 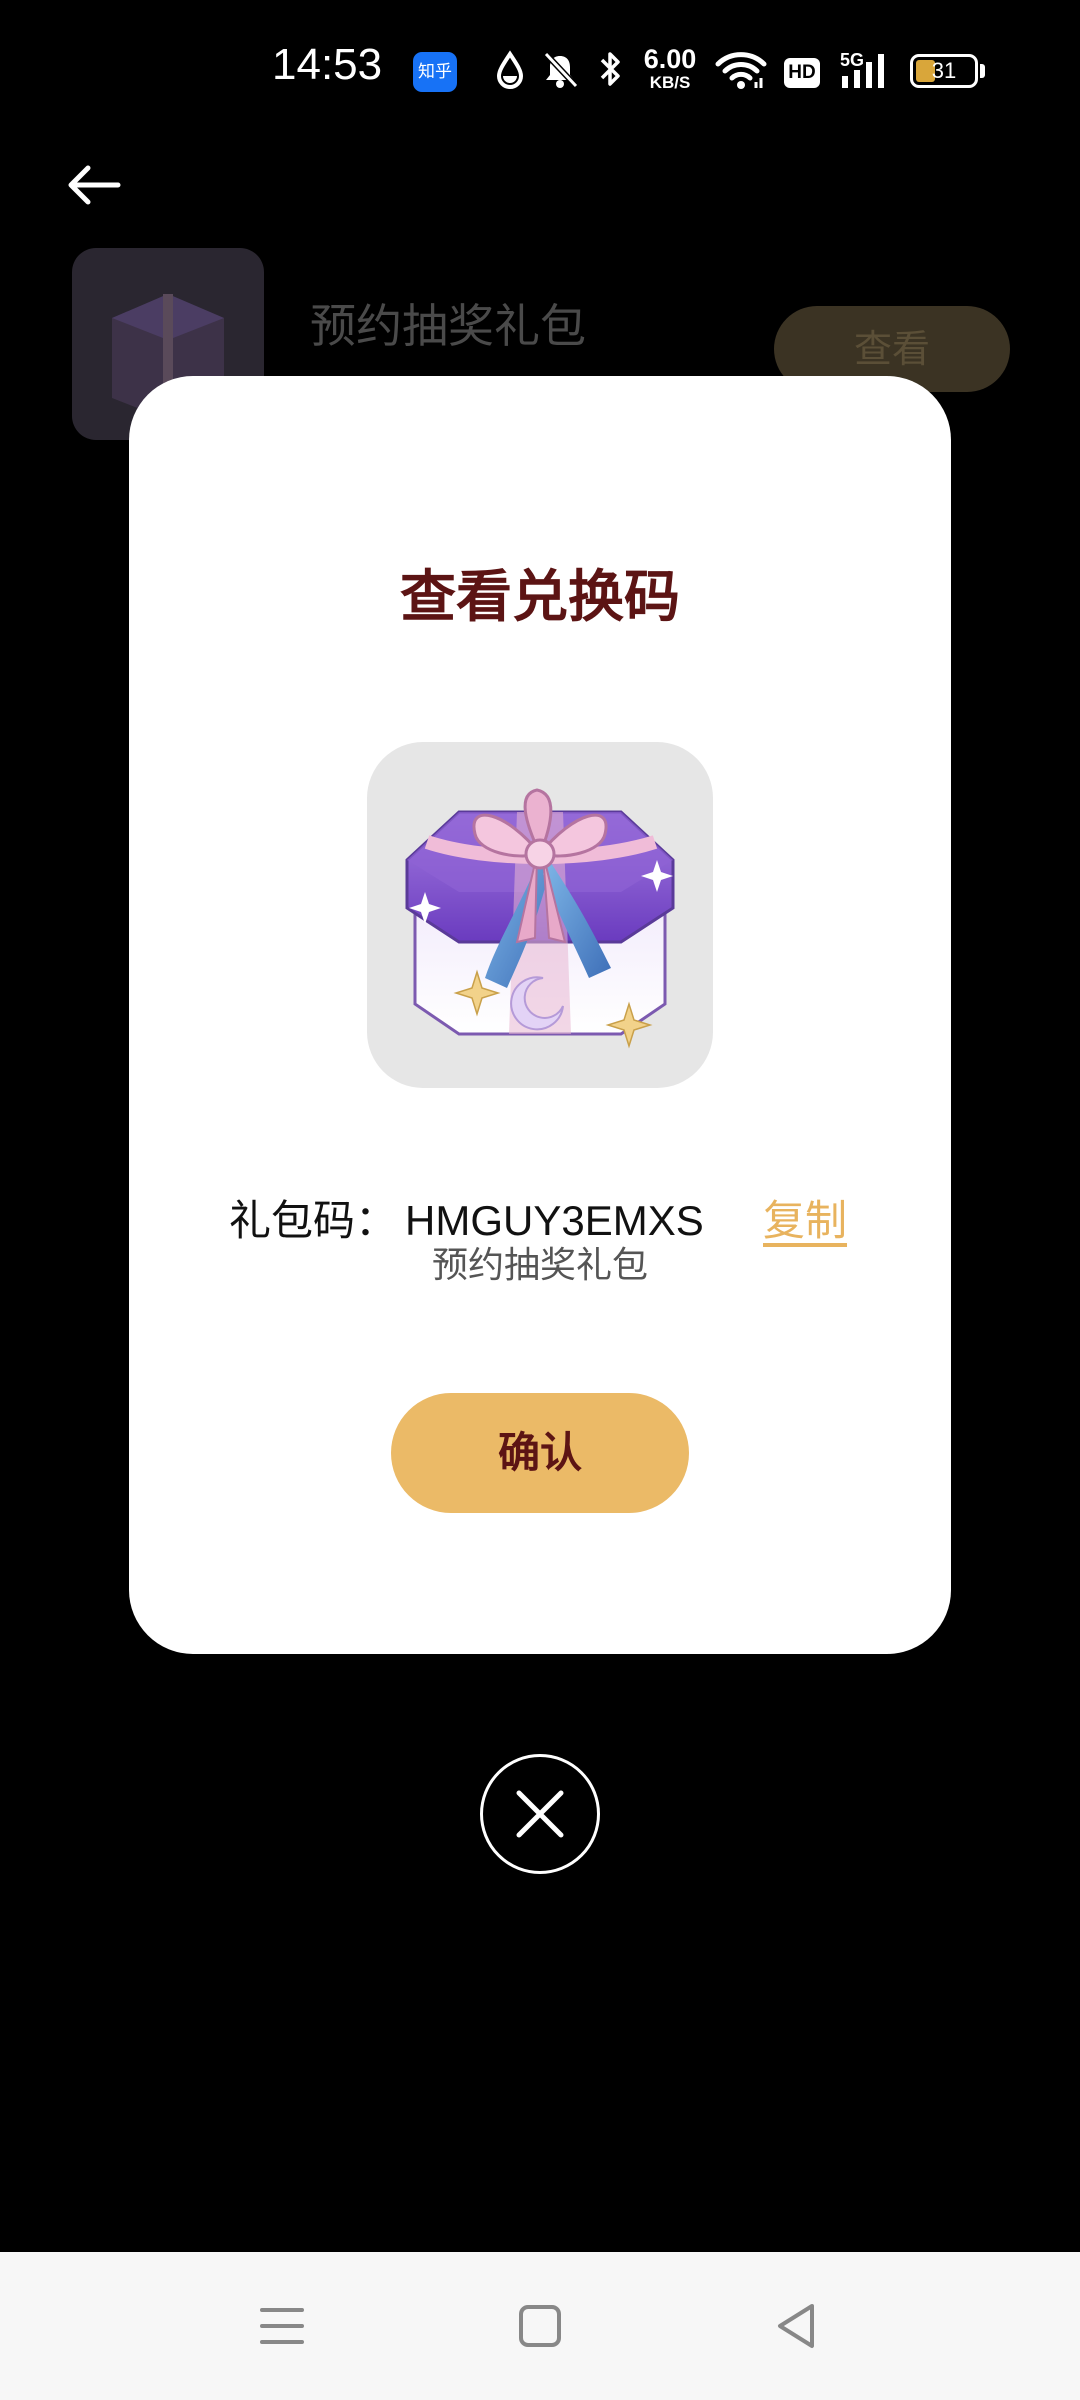 I want to click on status-bar: 14:53 知乎 6.00 KB/S HD 5G 31, so click(x=540, y=70).